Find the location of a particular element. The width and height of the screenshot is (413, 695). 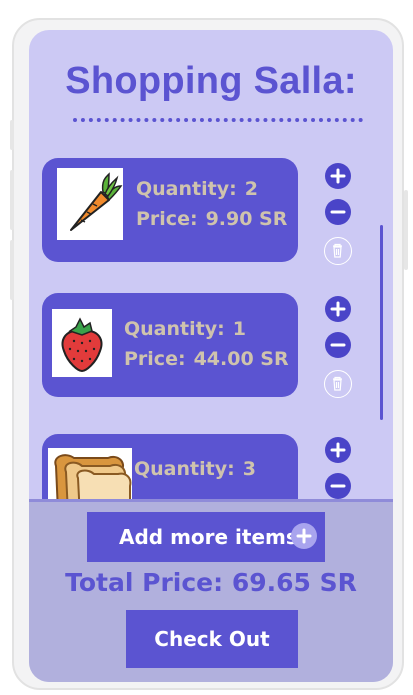

add-circle-icon is located at coordinates (304, 536).